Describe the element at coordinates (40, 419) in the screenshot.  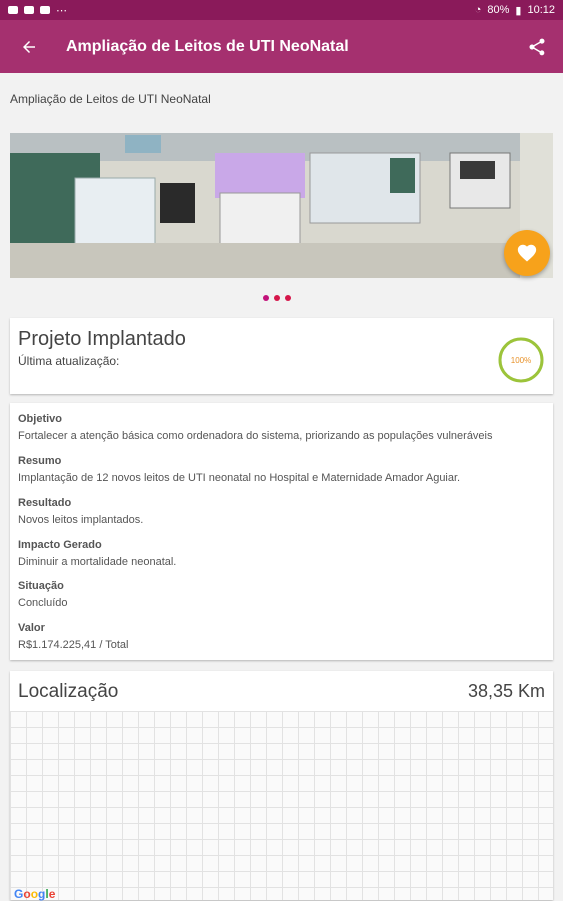
I see `detail-label: Objetivo` at that location.